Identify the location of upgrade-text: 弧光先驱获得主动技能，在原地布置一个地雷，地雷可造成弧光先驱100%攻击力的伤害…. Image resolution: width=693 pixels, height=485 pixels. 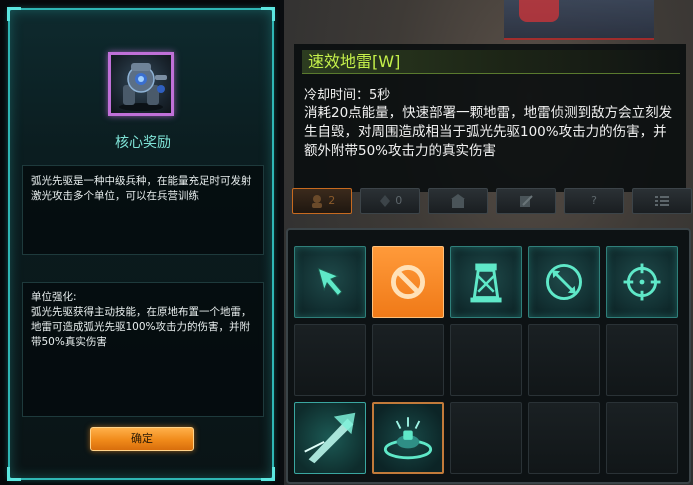
(141, 327).